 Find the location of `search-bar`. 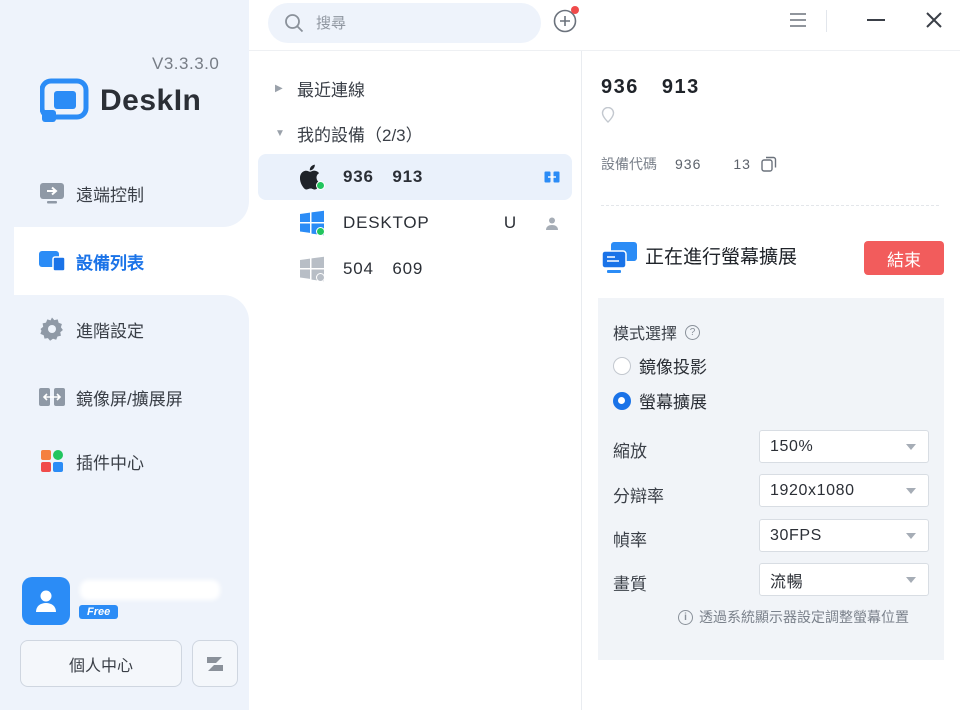

search-bar is located at coordinates (404, 23).